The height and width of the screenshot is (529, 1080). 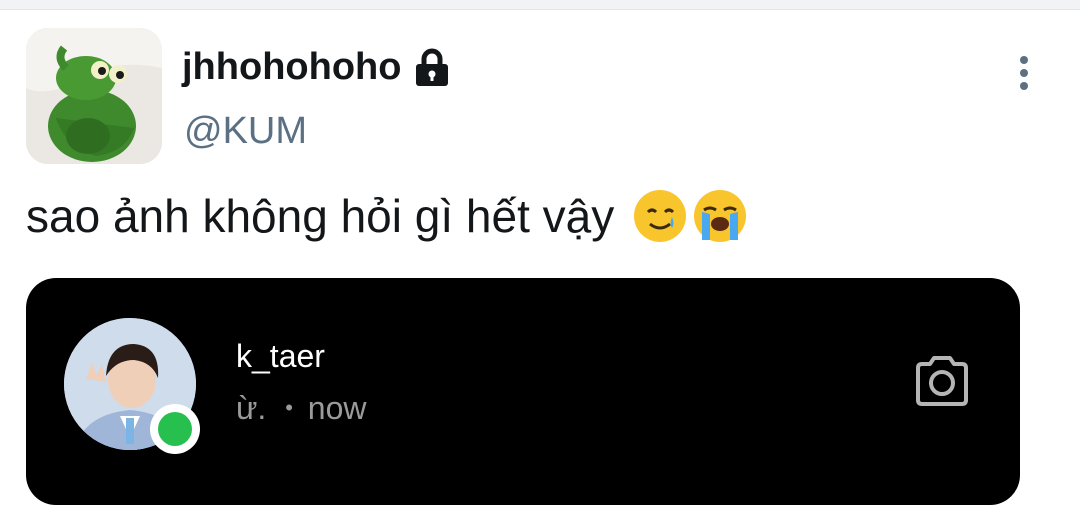 I want to click on user-handle: @KUM, so click(x=245, y=131).